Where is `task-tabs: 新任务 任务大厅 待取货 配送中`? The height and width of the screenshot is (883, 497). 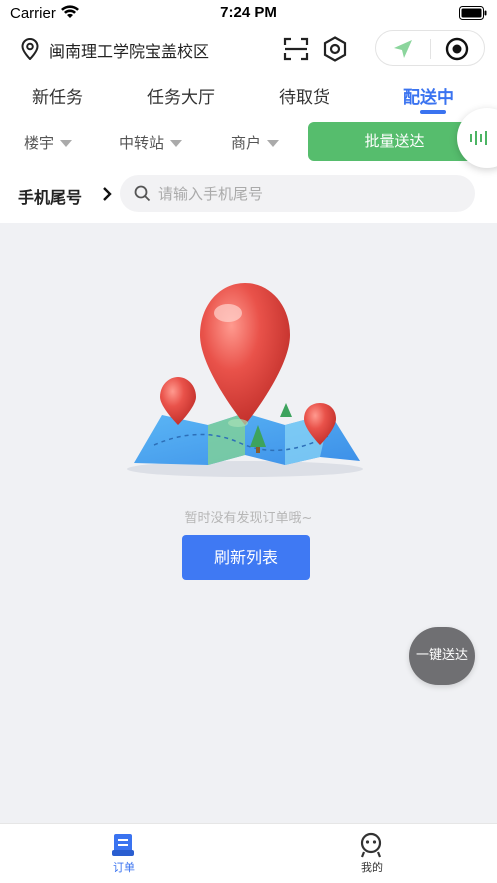 task-tabs: 新任务 任务大厅 待取货 配送中 is located at coordinates (248, 100).